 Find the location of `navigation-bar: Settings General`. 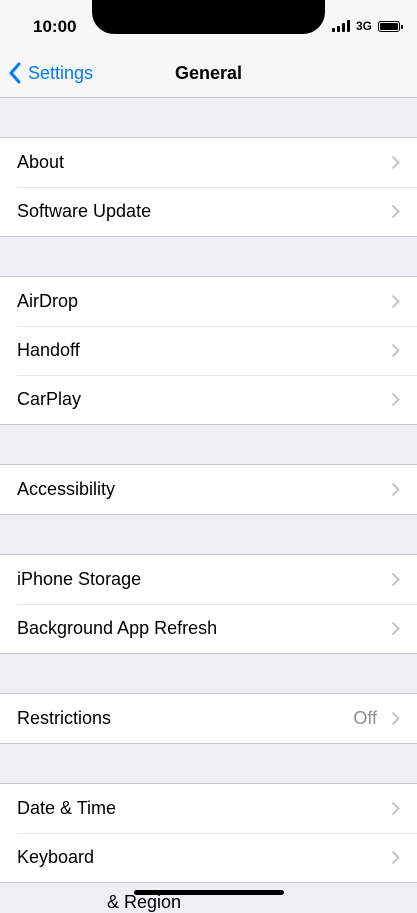

navigation-bar: Settings General is located at coordinates (208, 74).